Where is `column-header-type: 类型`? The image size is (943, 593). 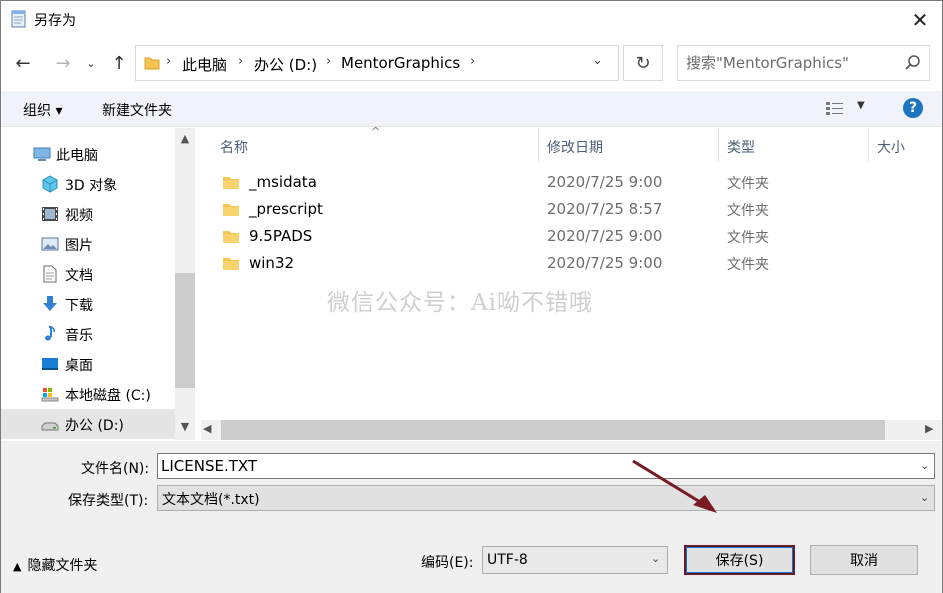 column-header-type: 类型 is located at coordinates (741, 147).